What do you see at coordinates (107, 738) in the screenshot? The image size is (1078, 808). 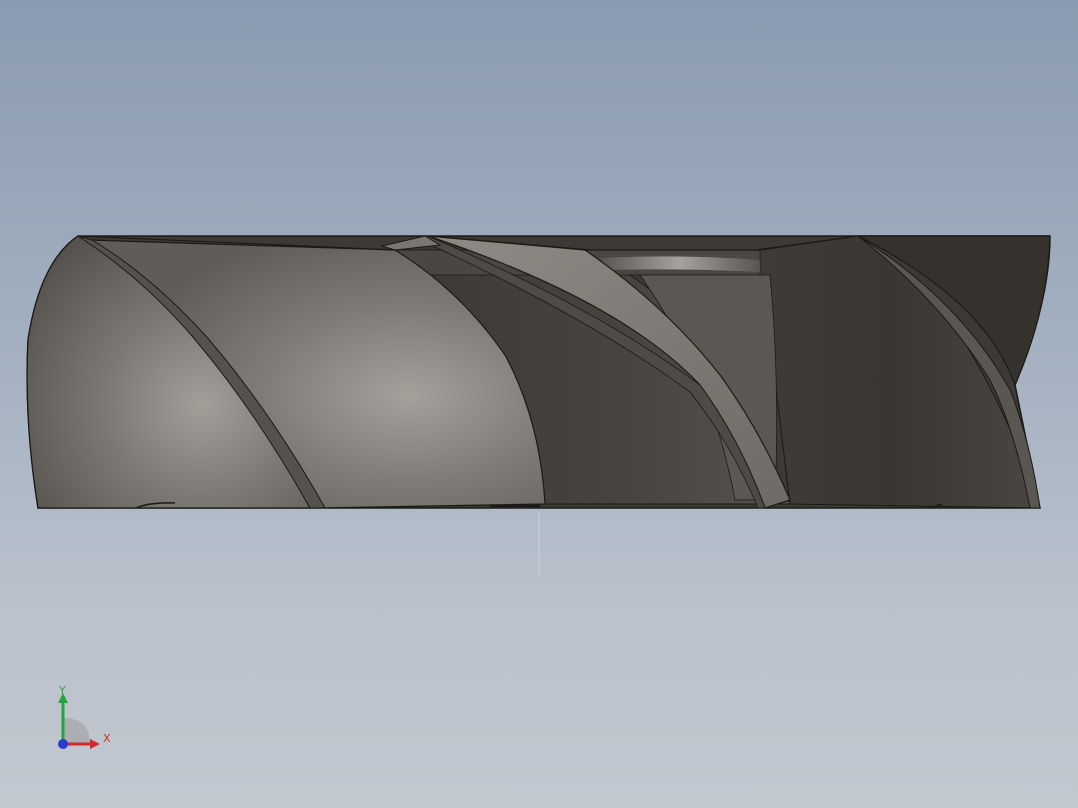 I see `axis-x-label: X` at bounding box center [107, 738].